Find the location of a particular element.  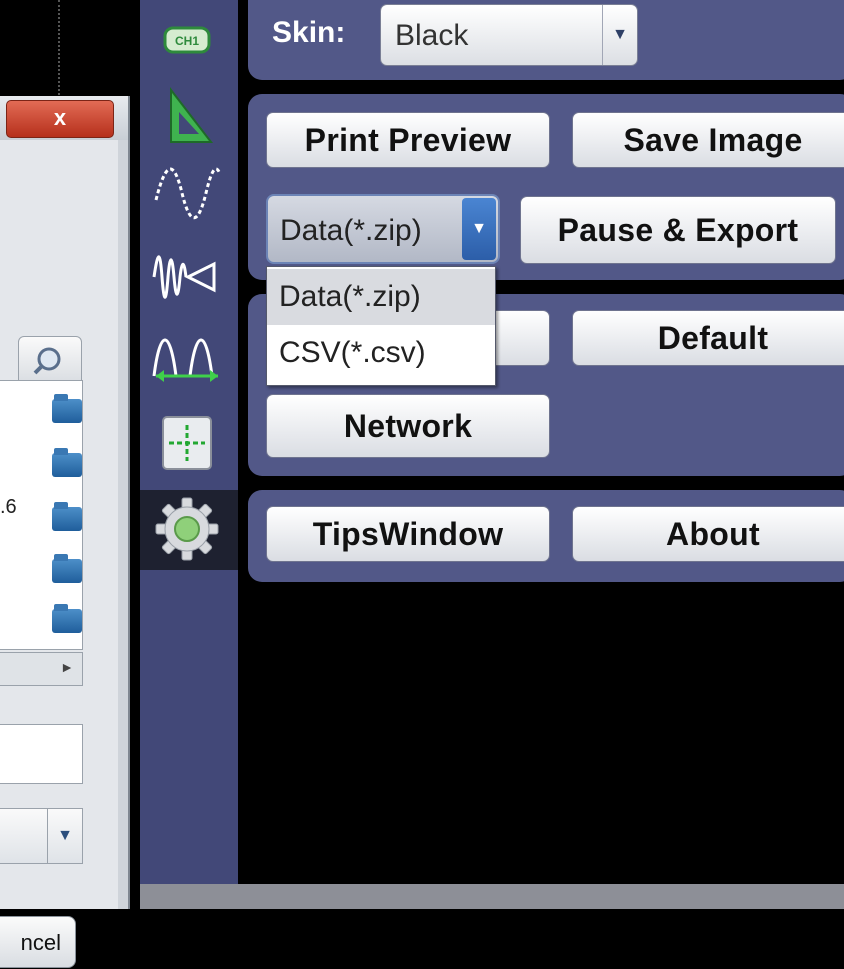

search-icon is located at coordinates (47, 361).